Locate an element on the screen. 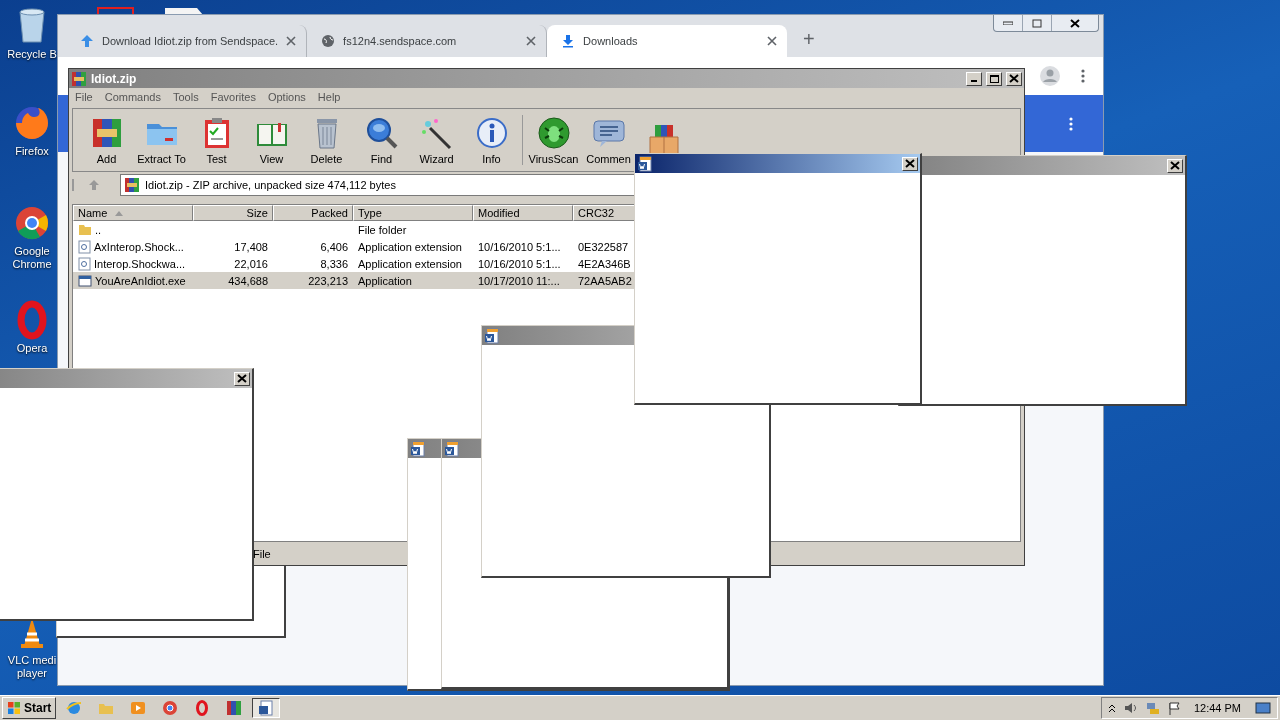  play-icon is located at coordinates (138, 708).